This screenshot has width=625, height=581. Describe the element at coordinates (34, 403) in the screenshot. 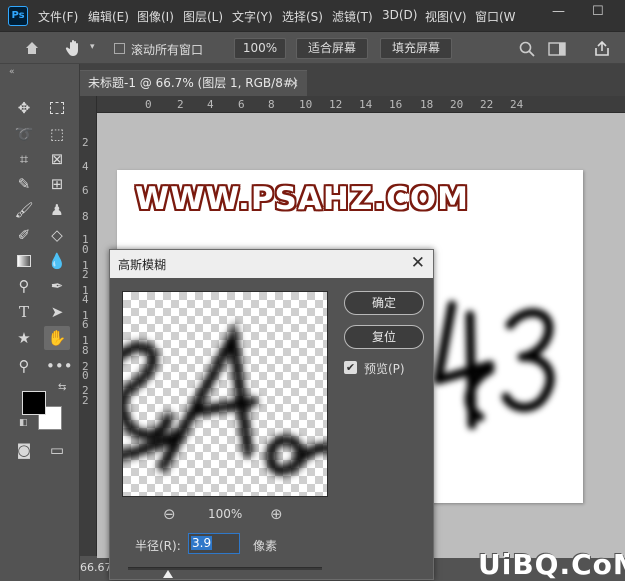

I see `foreground-color-swatch` at that location.